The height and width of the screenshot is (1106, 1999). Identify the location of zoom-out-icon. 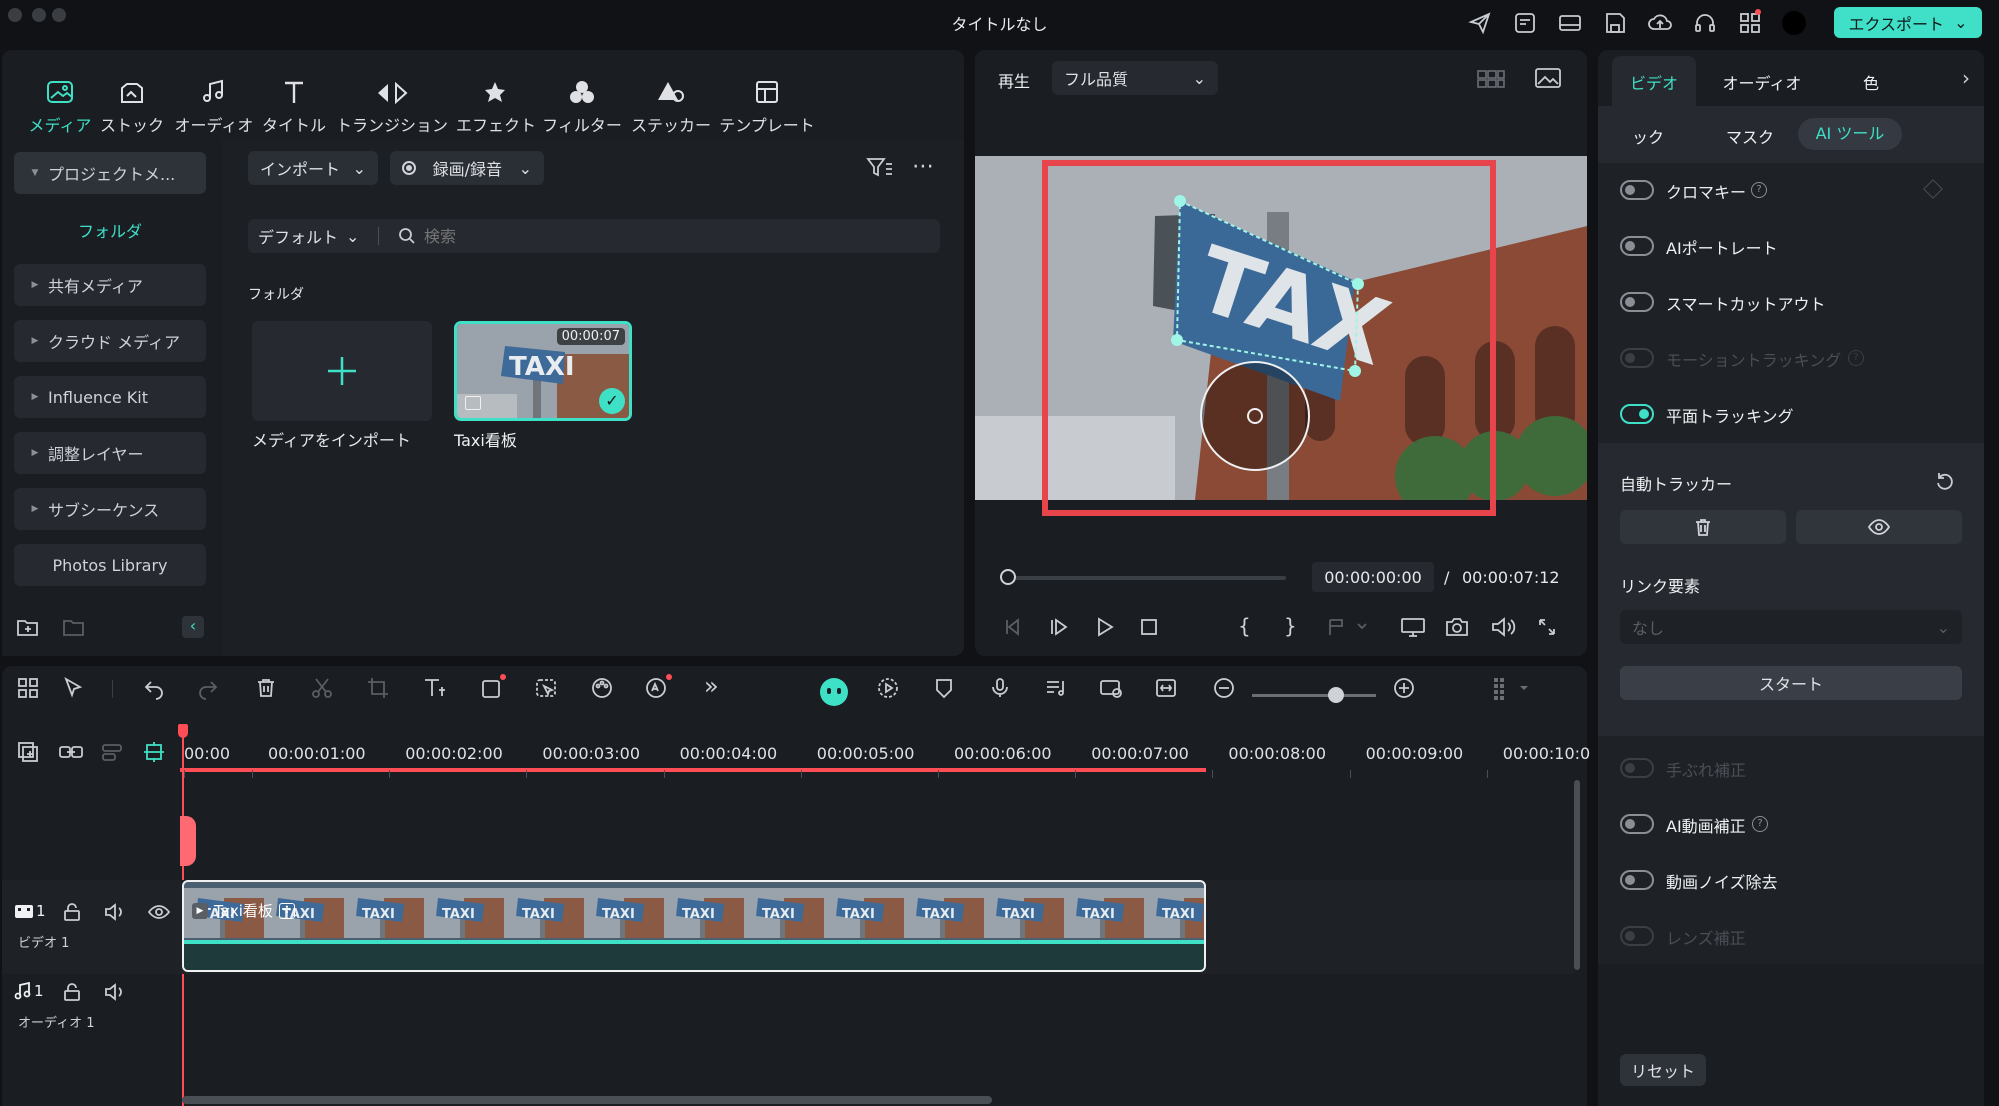
(1224, 688).